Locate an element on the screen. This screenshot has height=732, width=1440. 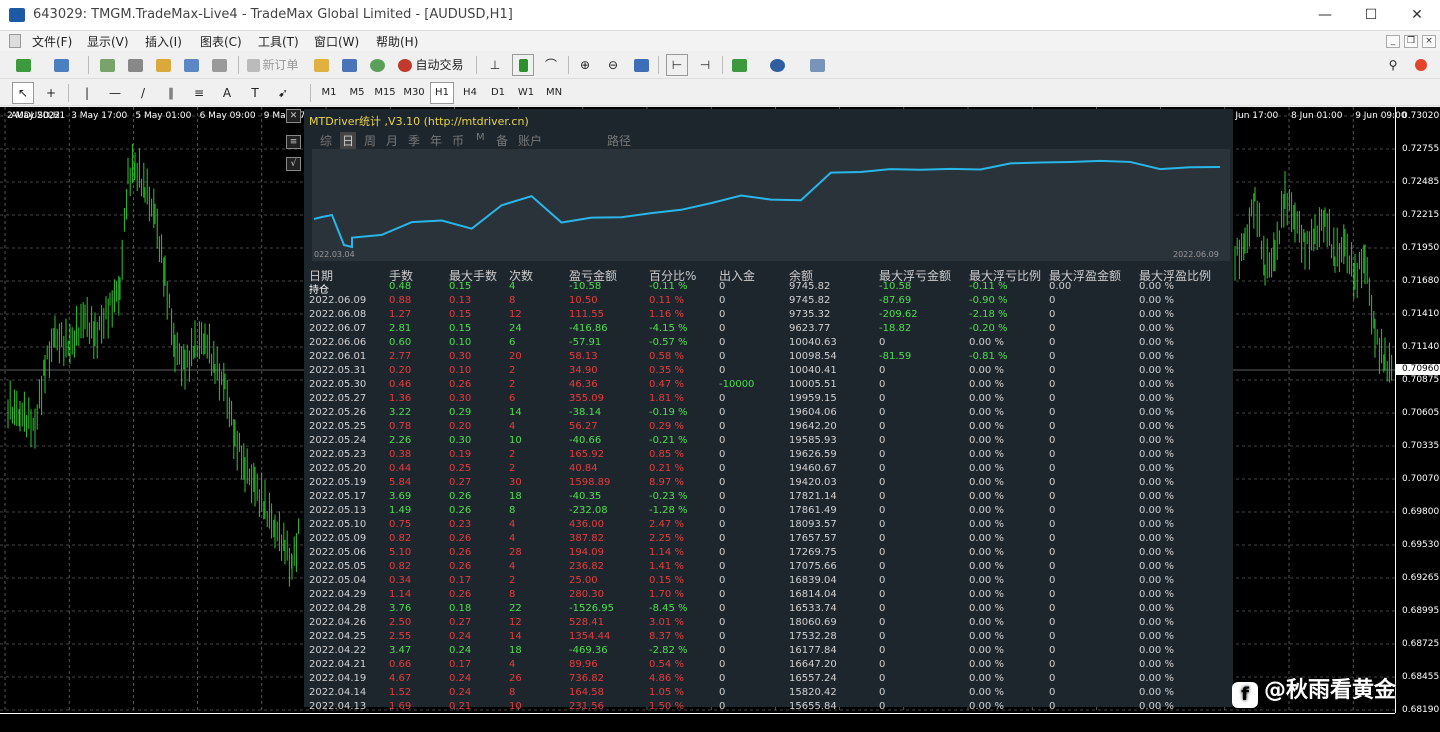
cursor-icon: ↖ is located at coordinates (23, 93).